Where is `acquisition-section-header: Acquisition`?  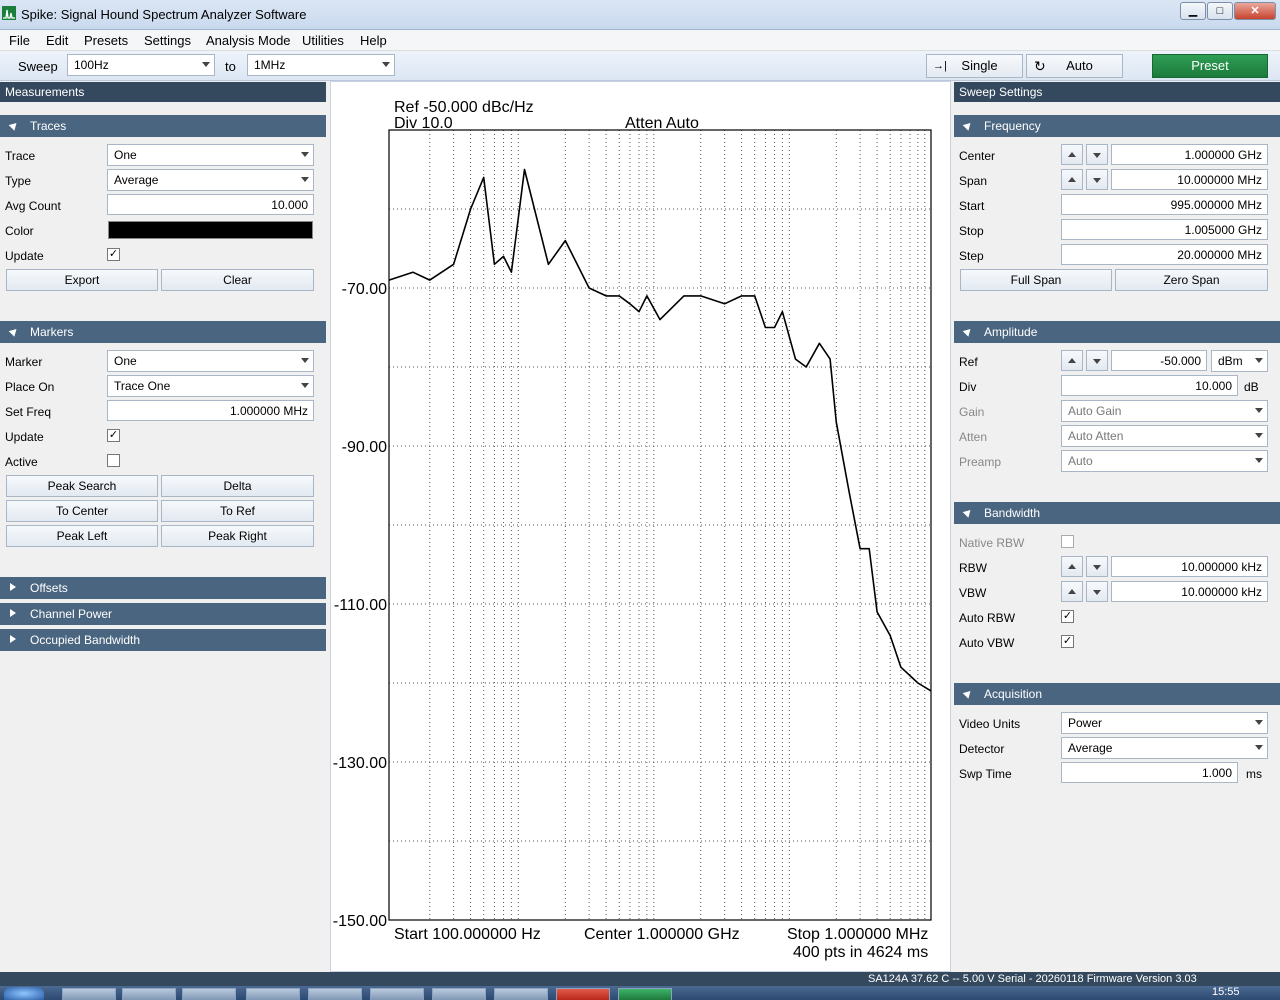 acquisition-section-header: Acquisition is located at coordinates (1117, 694).